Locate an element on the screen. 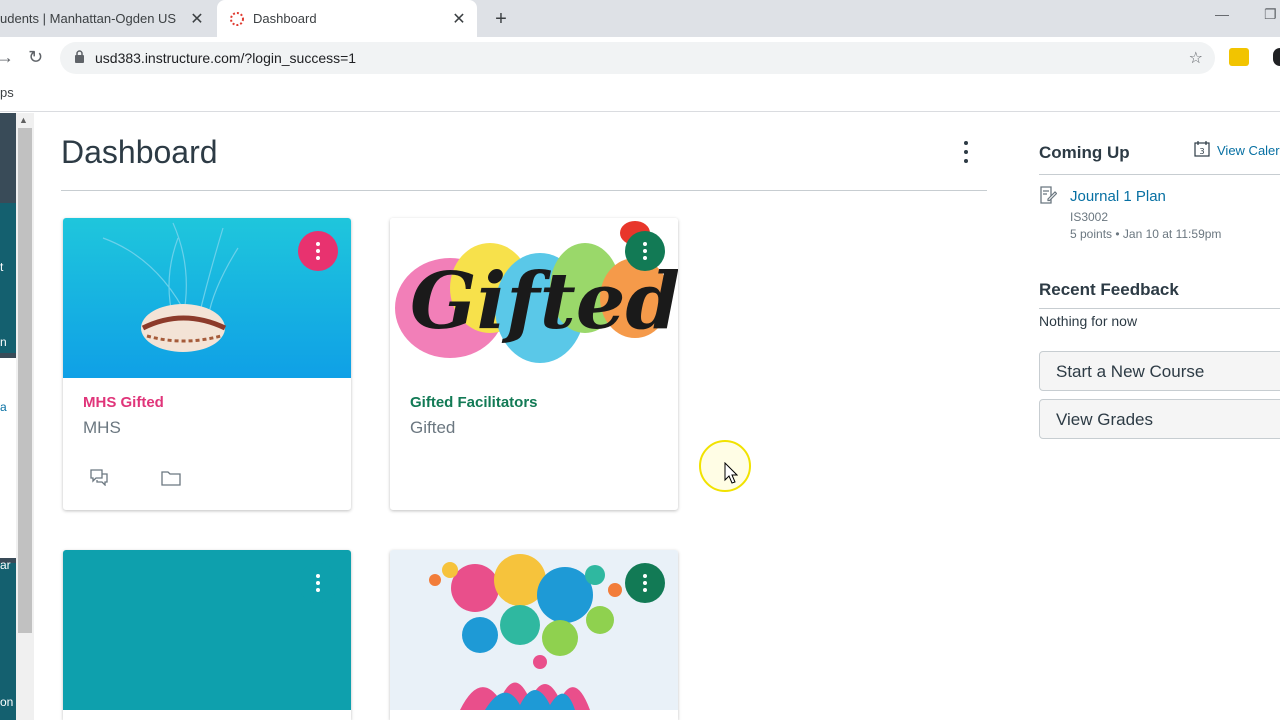  no-feedback-text: Nothing for now is located at coordinates (1088, 321).